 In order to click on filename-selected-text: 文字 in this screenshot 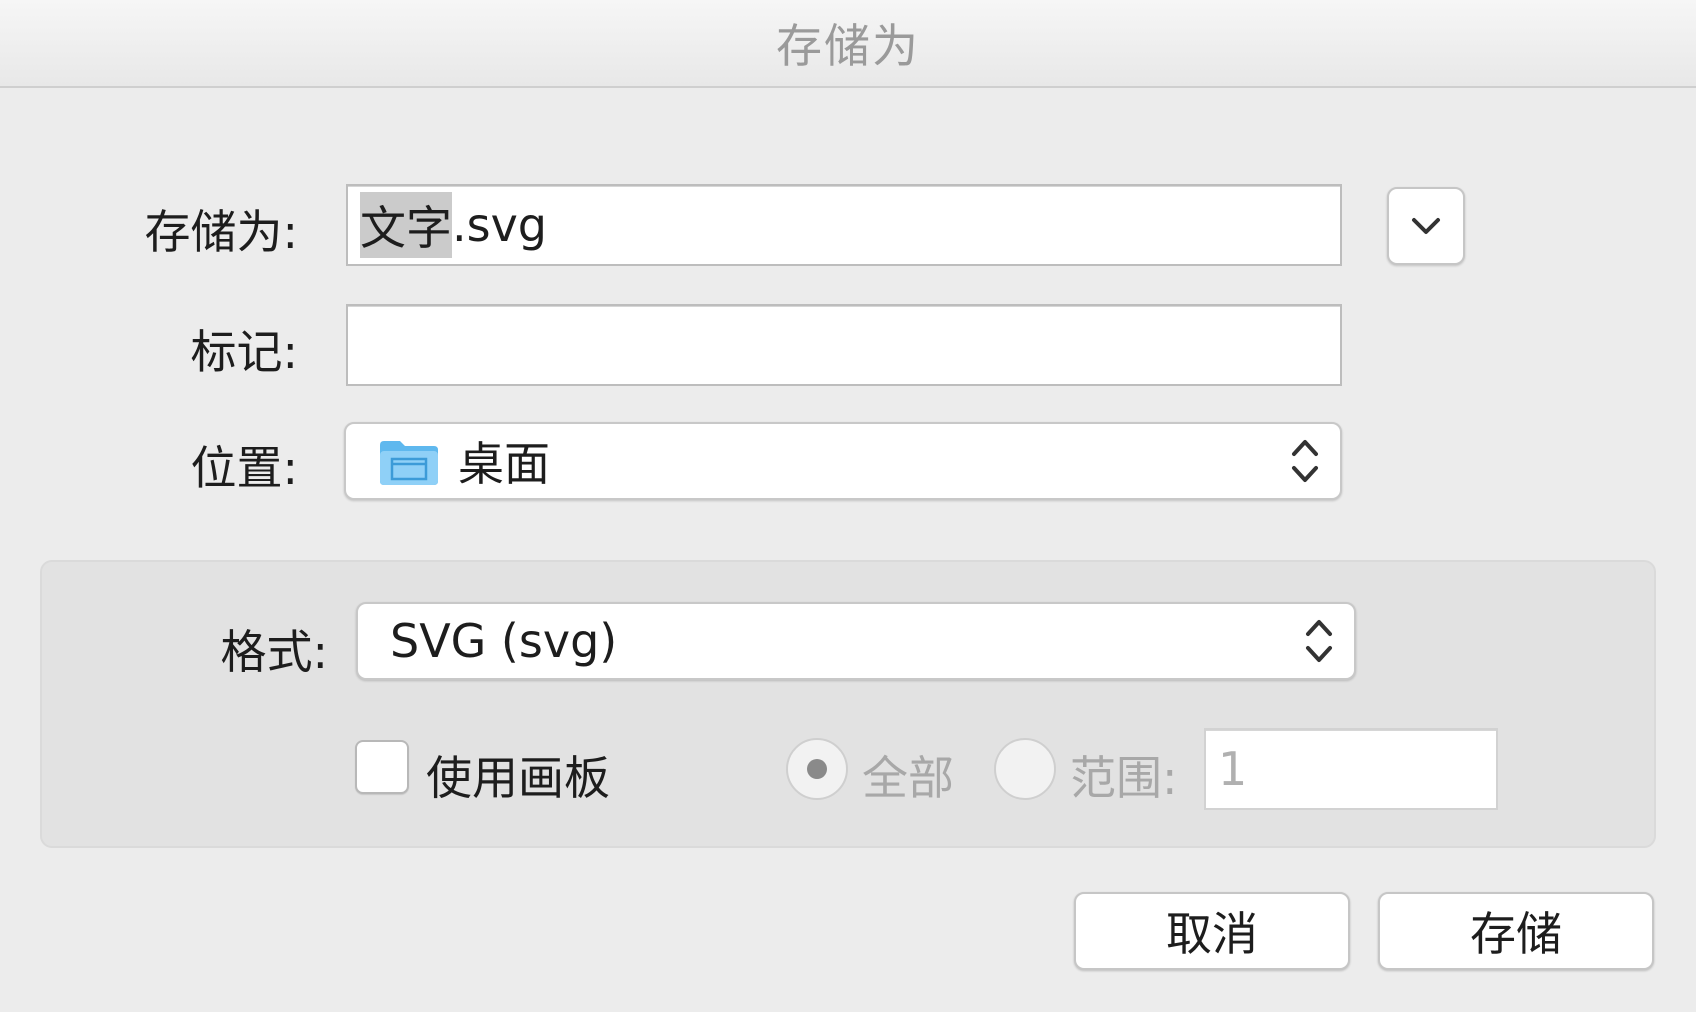, I will do `click(406, 225)`.